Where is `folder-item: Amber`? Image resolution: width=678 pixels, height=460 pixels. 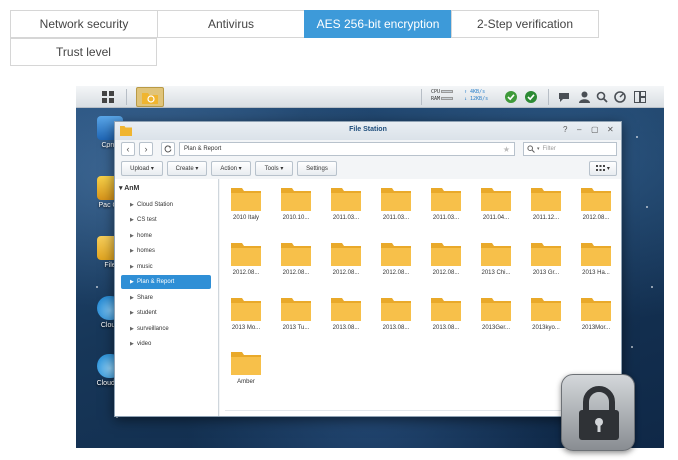 folder-item: Amber is located at coordinates (246, 367).